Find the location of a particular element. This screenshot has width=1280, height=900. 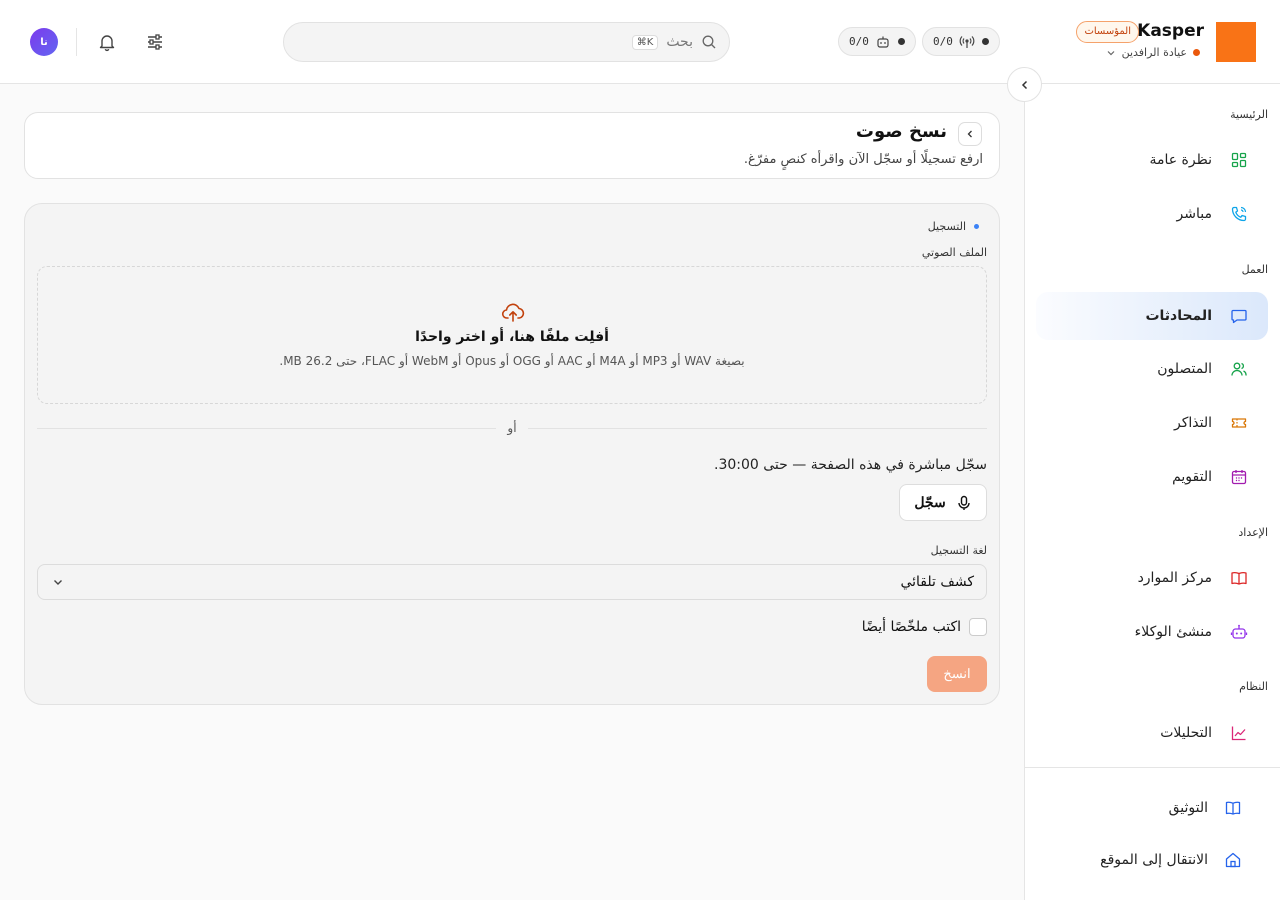

page-title: نسخ صوت is located at coordinates (901, 131).